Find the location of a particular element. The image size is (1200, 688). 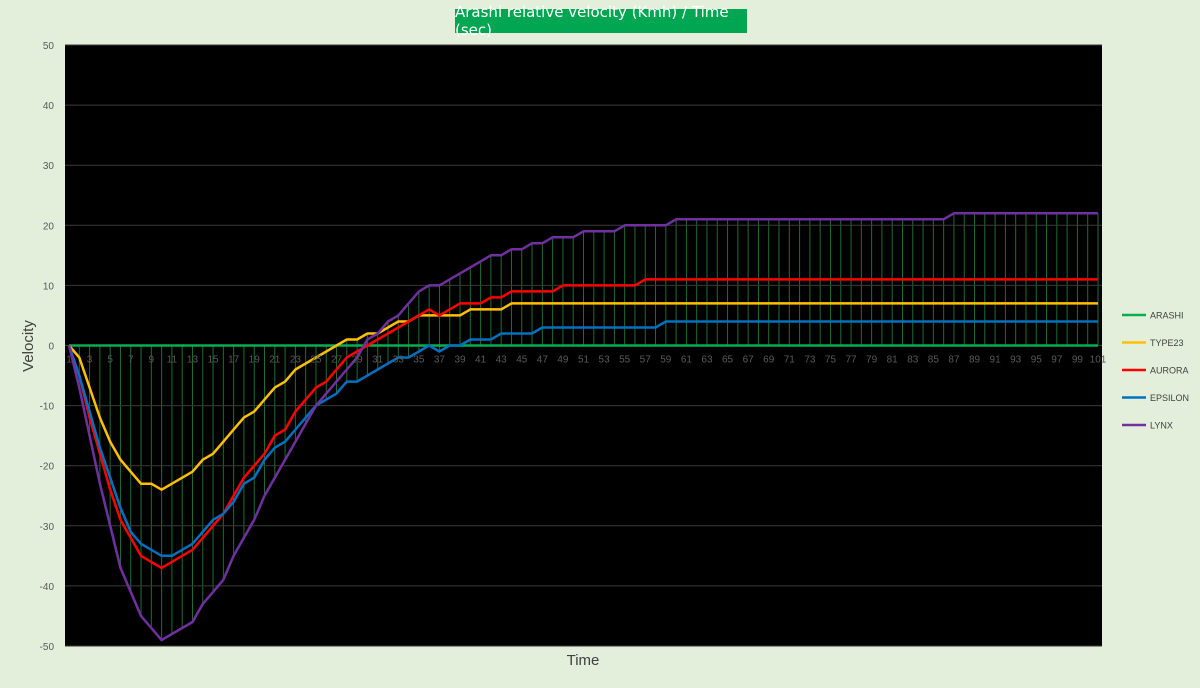

legend-label: AURORA is located at coordinates (1169, 371).